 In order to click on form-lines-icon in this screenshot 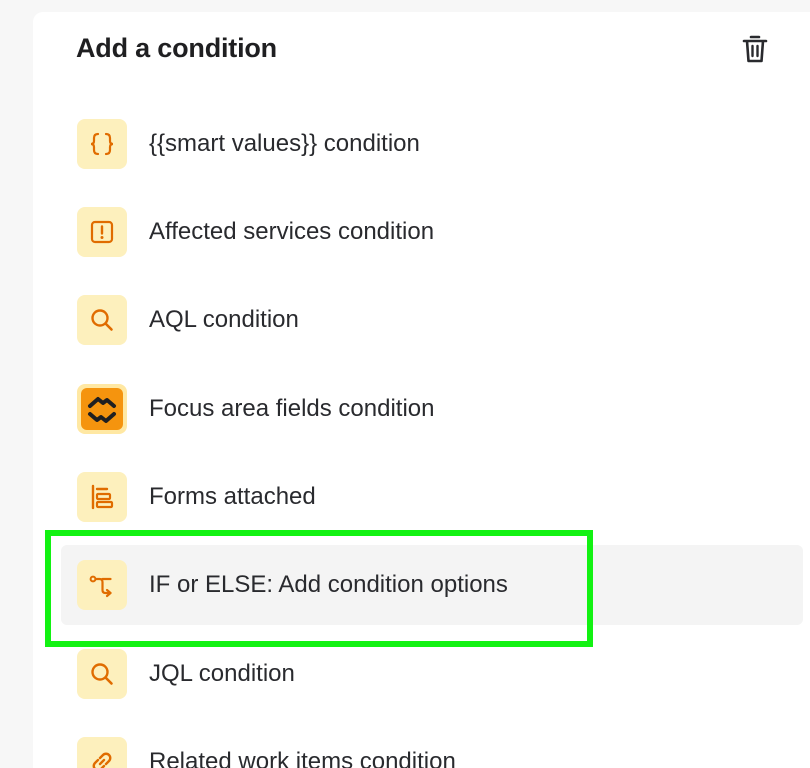, I will do `click(102, 497)`.